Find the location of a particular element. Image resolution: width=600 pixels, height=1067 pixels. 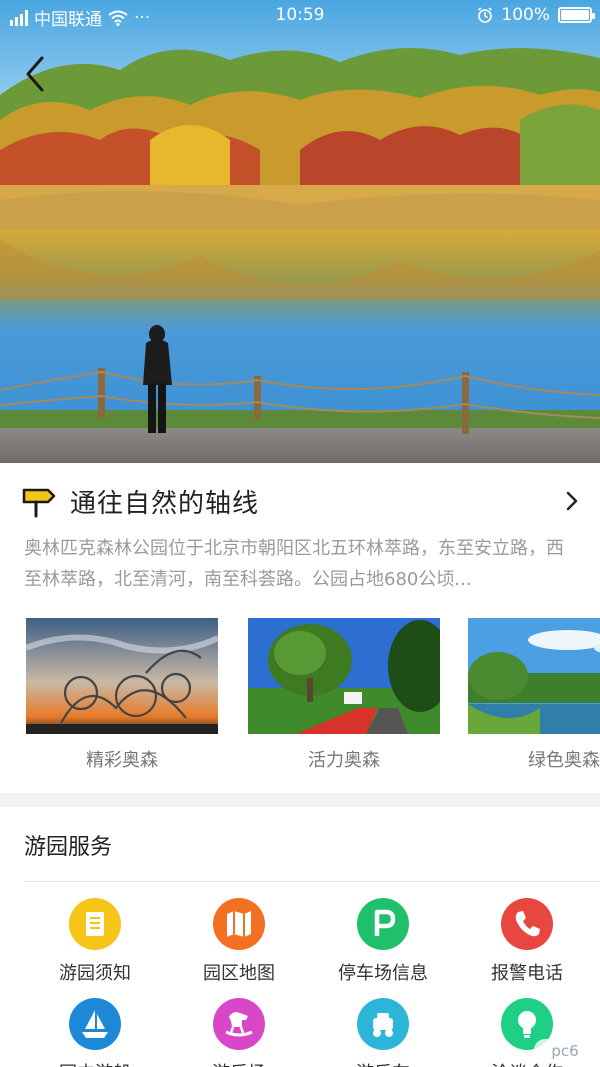

section-divider is located at coordinates (300, 800).